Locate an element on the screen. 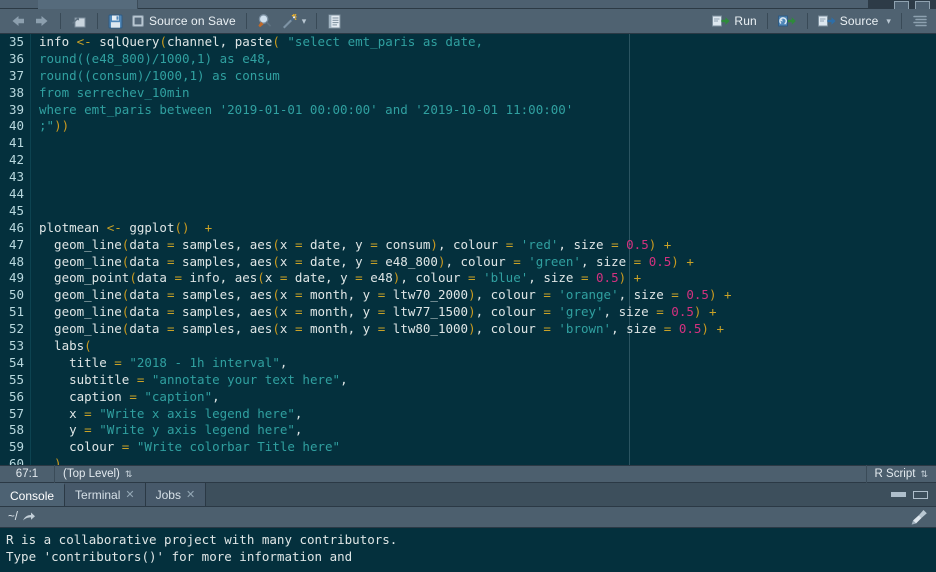  line-number: 37 is located at coordinates (16, 75).